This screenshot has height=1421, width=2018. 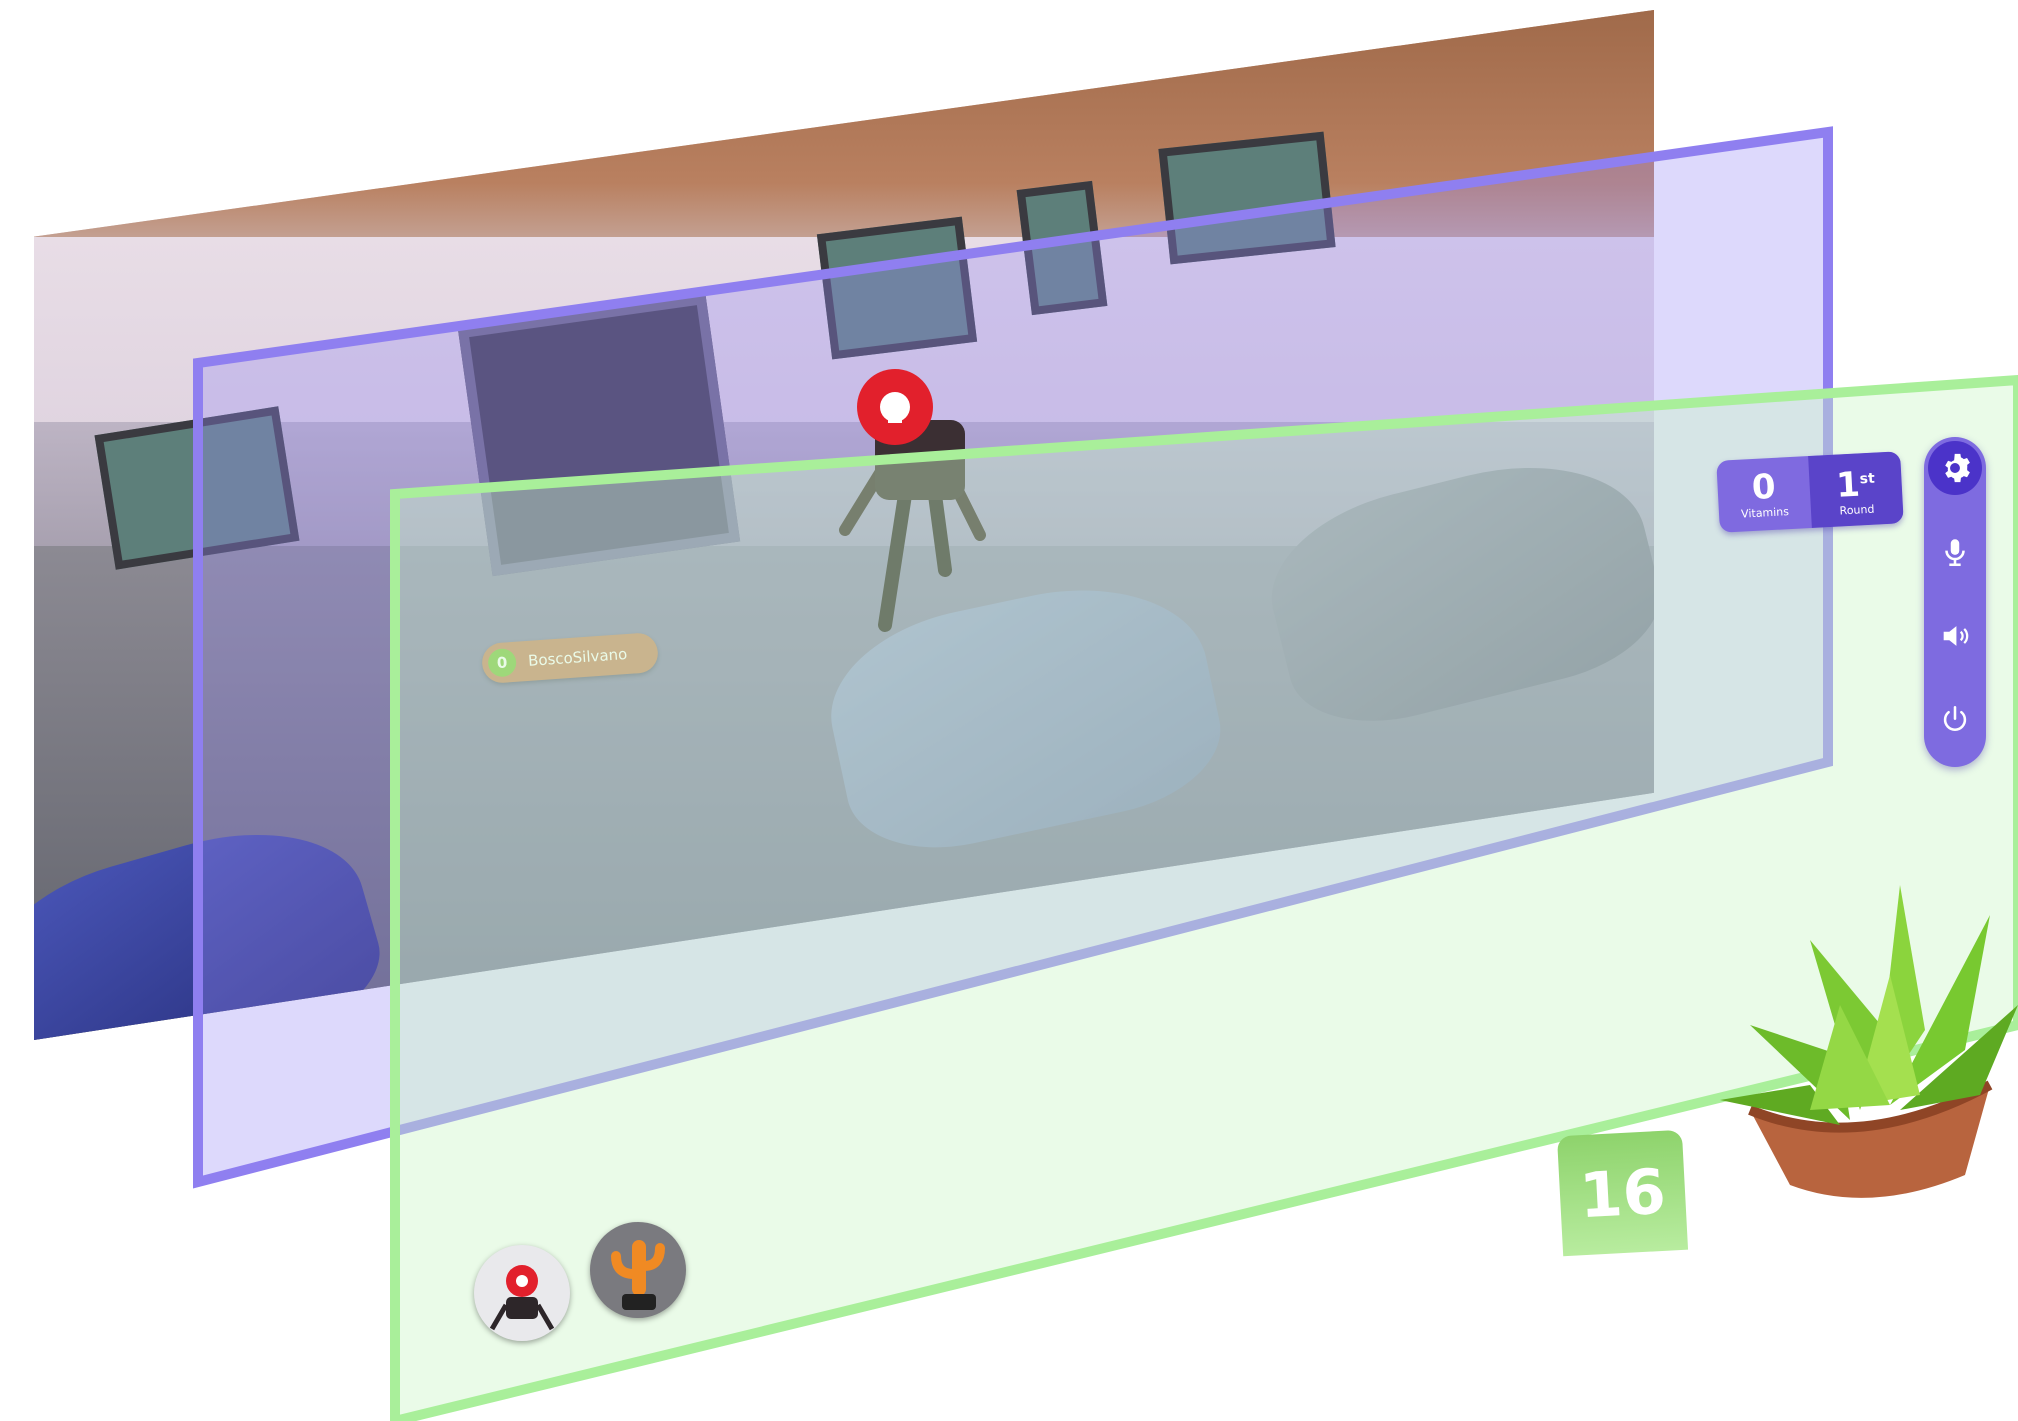 What do you see at coordinates (638, 1270) in the screenshot?
I see `cactus-avatar` at bounding box center [638, 1270].